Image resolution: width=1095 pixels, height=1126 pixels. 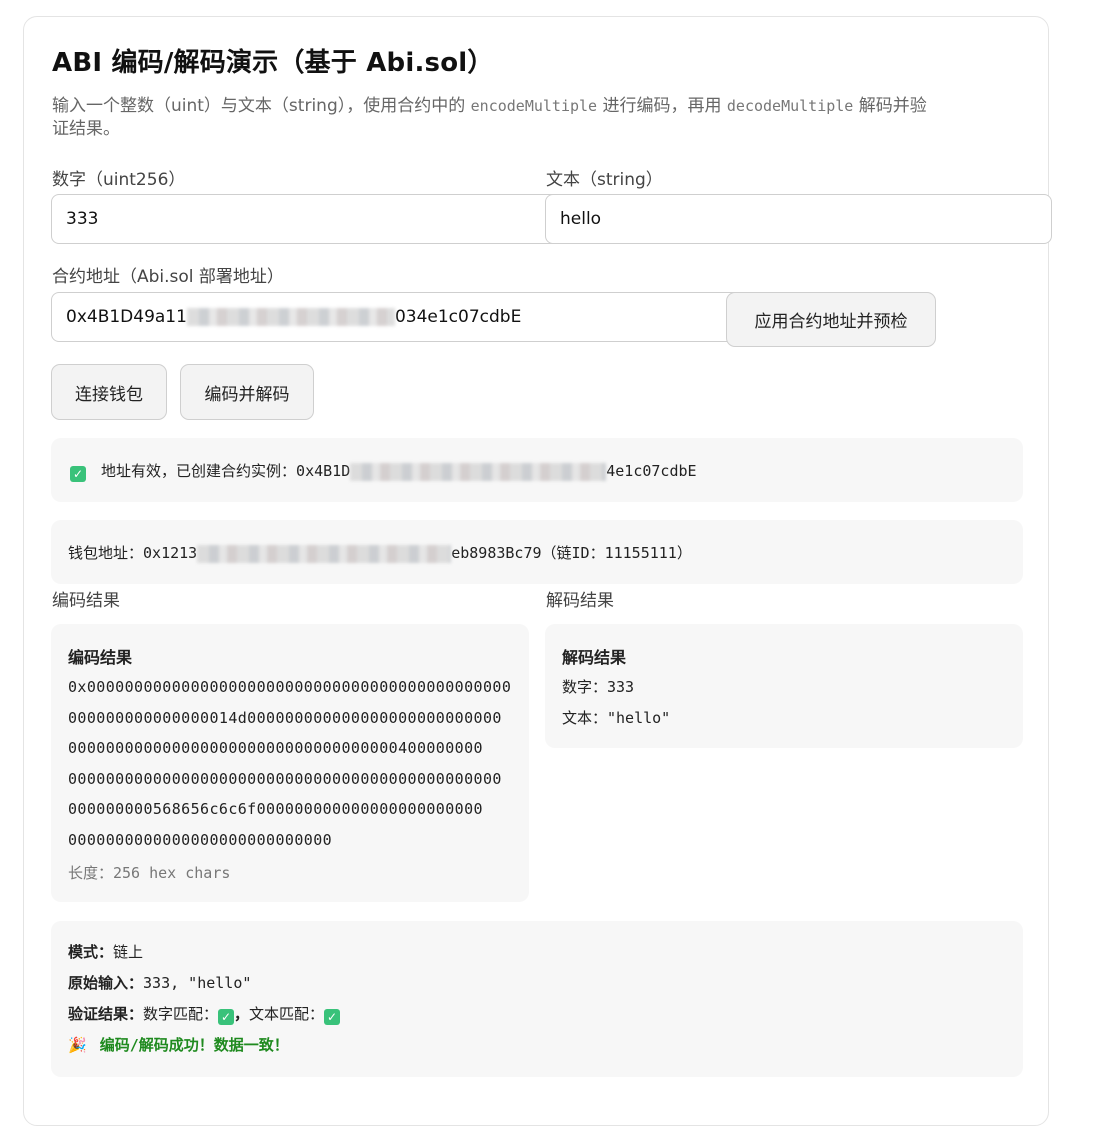 What do you see at coordinates (126, 317) in the screenshot?
I see `address-prefix: 0x4B1D49a11` at bounding box center [126, 317].